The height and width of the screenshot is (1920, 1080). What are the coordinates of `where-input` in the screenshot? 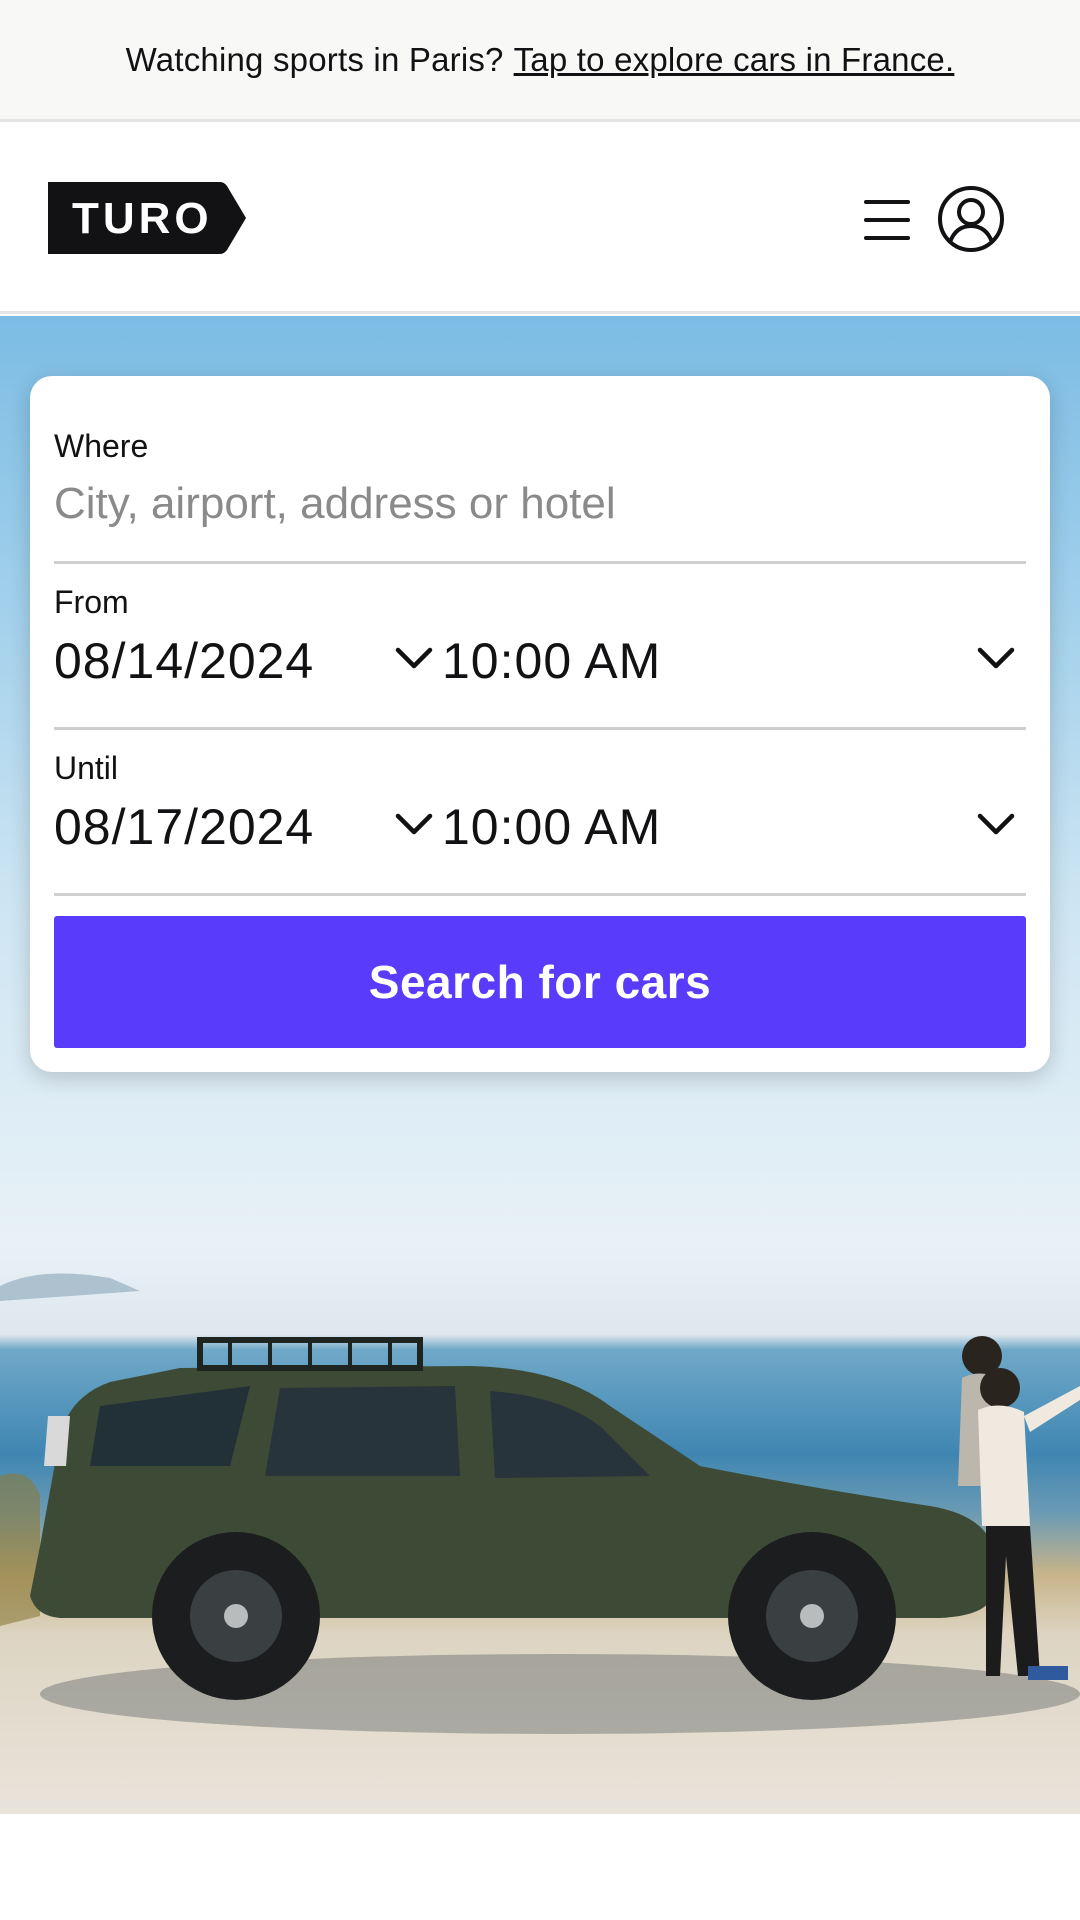 It's located at (534, 504).